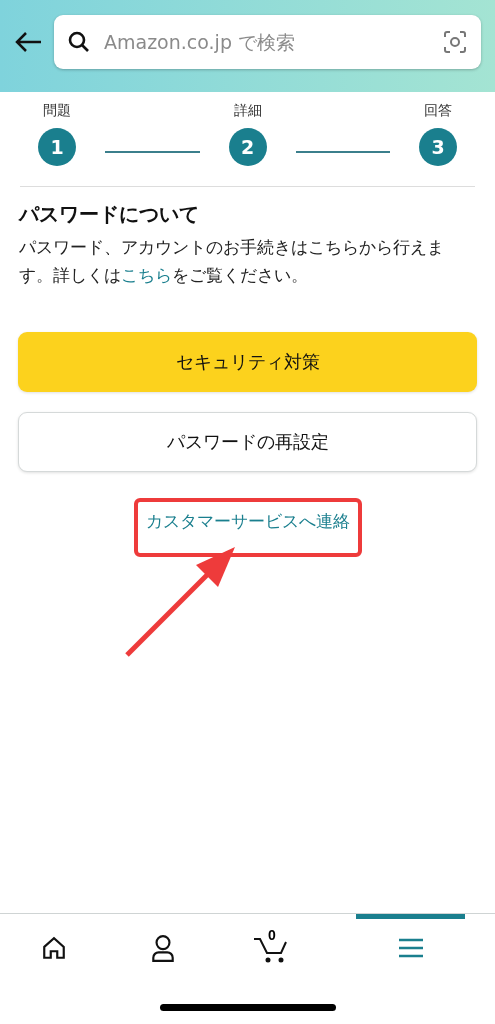 The image size is (495, 1024). What do you see at coordinates (438, 111) in the screenshot?
I see `step-label: 回答` at bounding box center [438, 111].